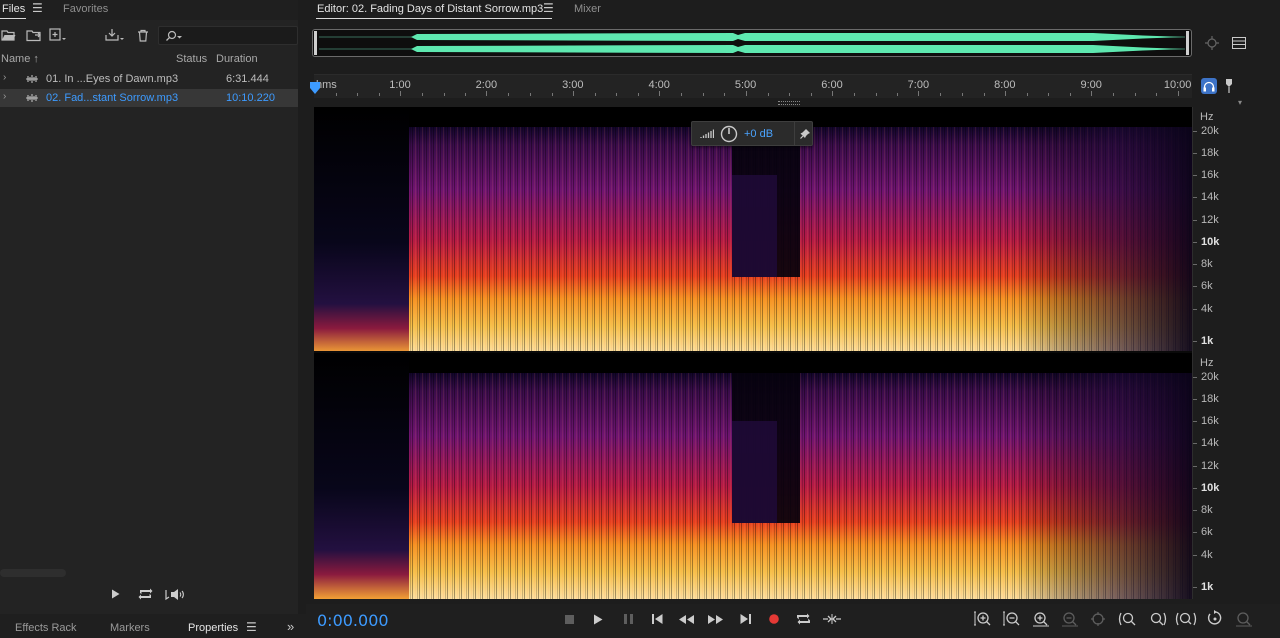 The width and height of the screenshot is (1280, 638). I want to click on column-header-name: Name ↑, so click(20, 59).